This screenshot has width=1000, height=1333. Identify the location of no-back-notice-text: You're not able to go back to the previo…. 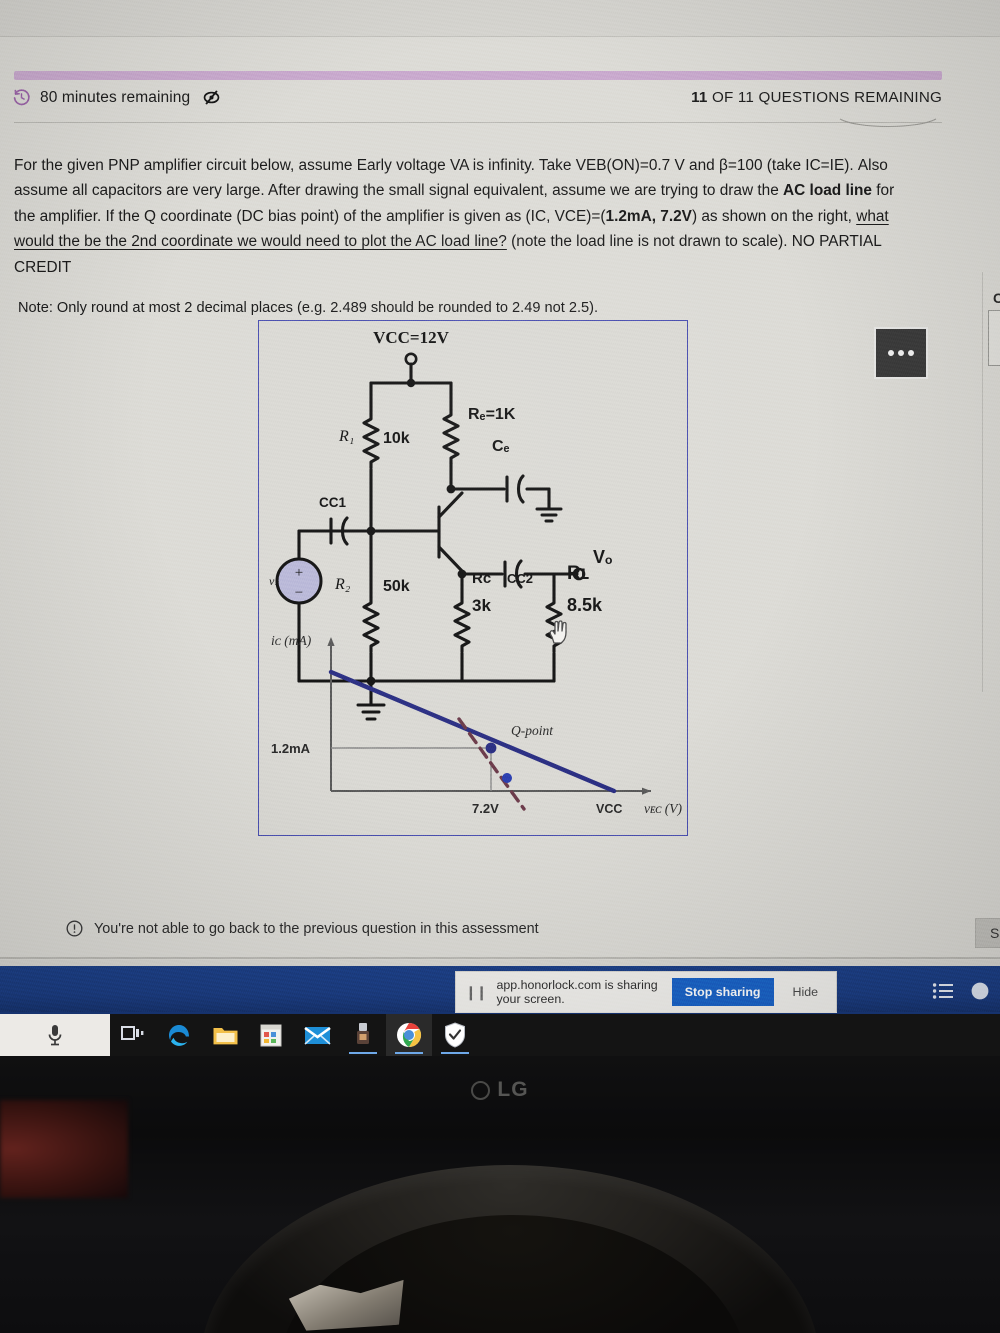
(316, 928).